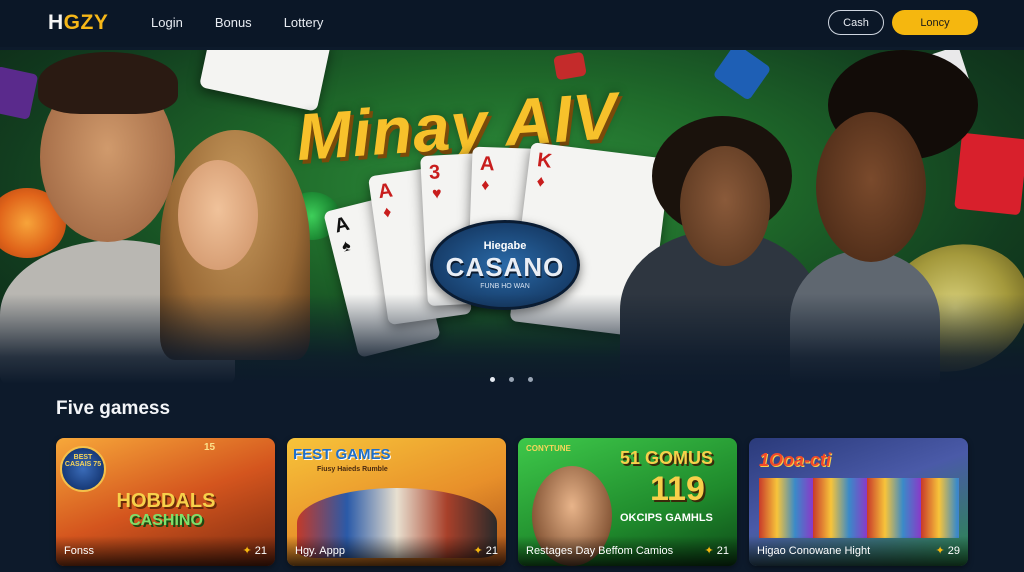  Describe the element at coordinates (210, 447) in the screenshot. I see `game-badge-number: 15` at that location.